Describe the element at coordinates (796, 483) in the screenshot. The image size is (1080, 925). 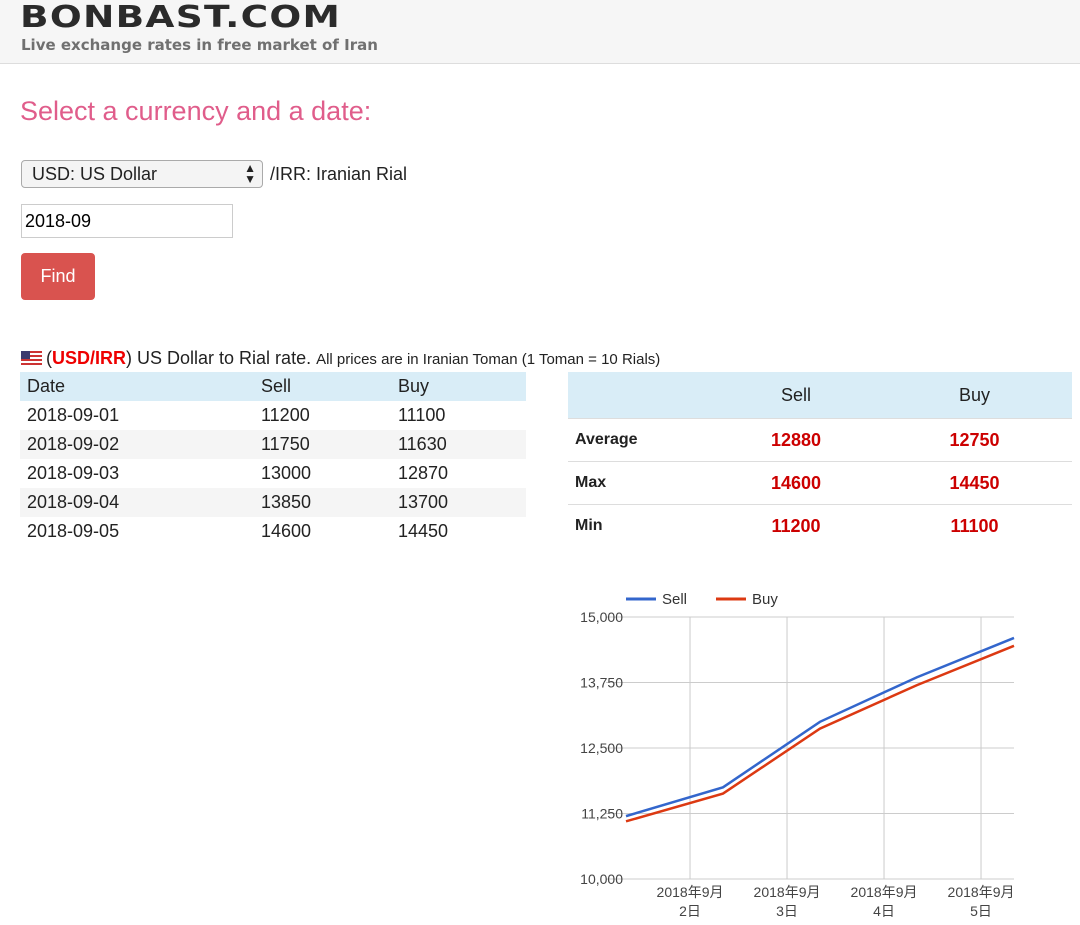
I see `stats-value: 14600` at that location.